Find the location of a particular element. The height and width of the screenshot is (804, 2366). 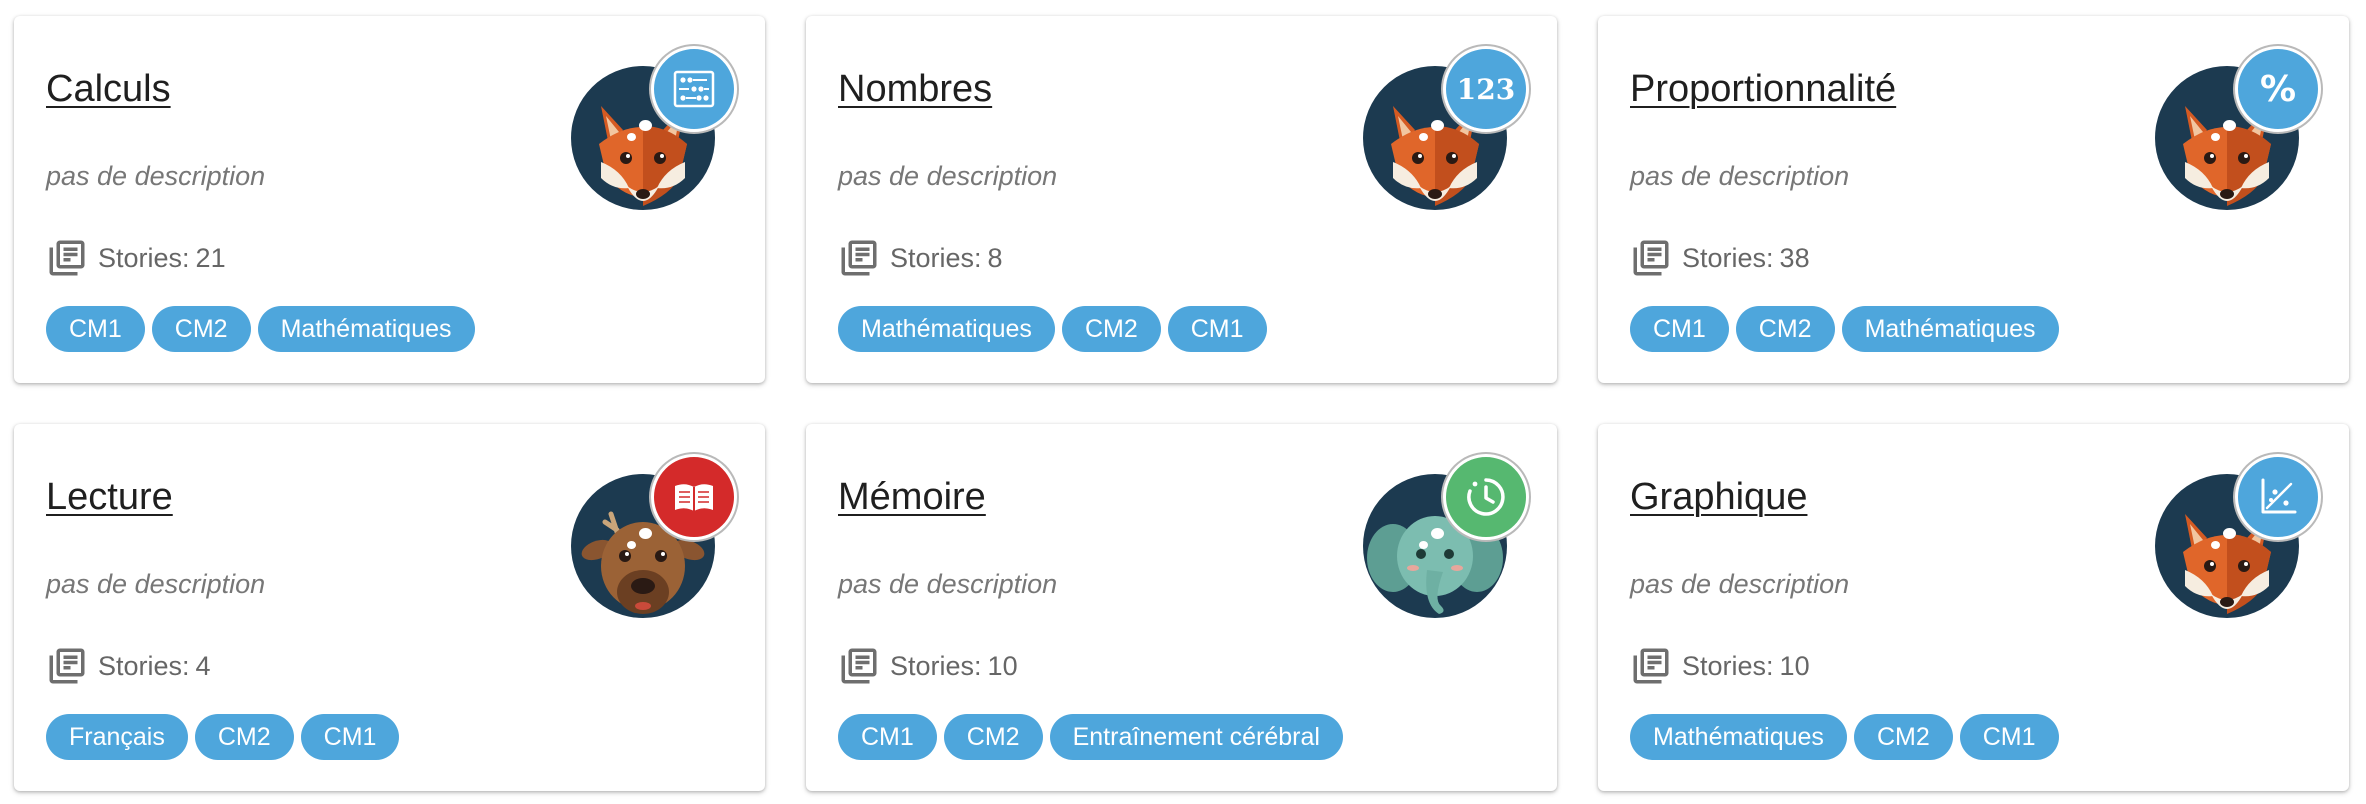

numbers-123-icon: 123 is located at coordinates (1486, 89).